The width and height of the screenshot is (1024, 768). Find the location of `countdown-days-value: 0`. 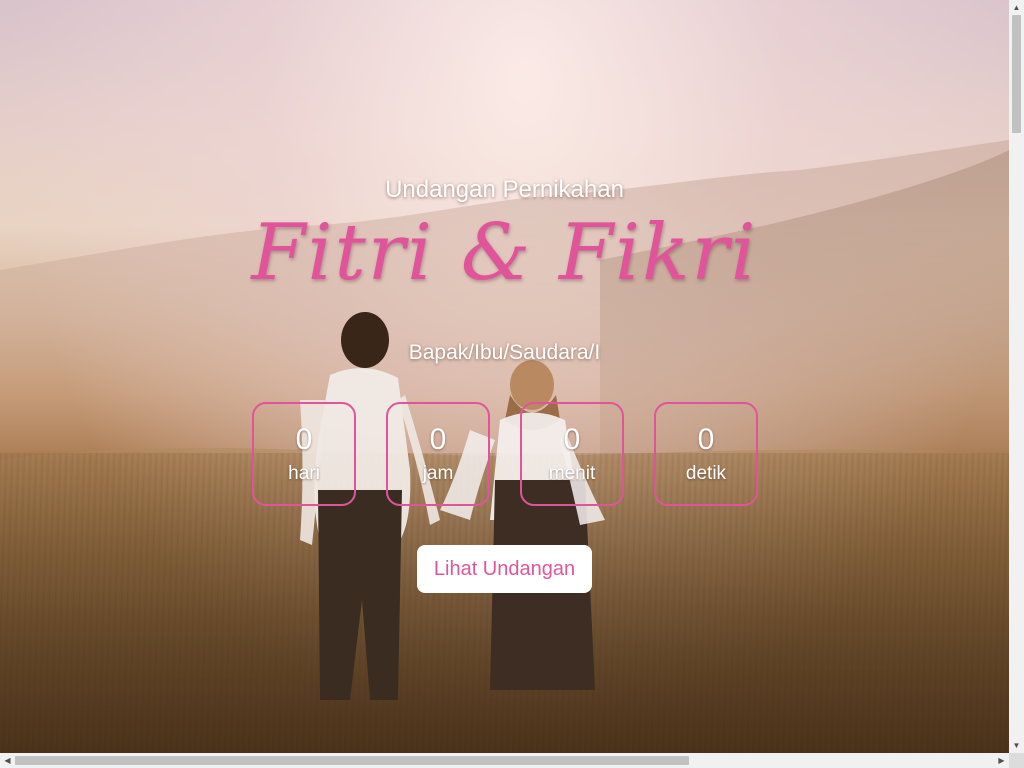

countdown-days-value: 0 is located at coordinates (304, 439).